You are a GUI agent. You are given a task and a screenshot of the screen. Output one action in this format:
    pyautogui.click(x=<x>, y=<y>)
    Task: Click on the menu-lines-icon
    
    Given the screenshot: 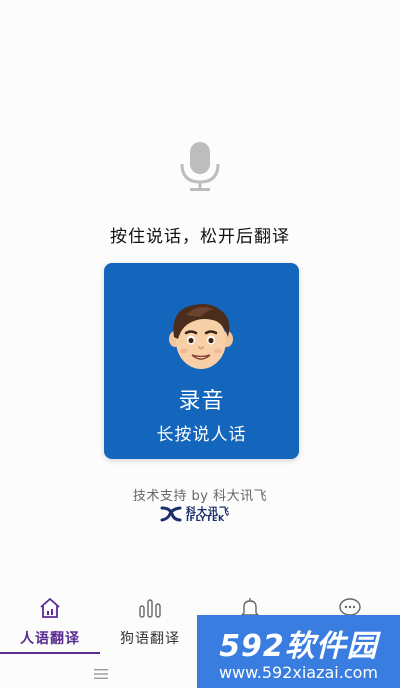 What is the action you would take?
    pyautogui.click(x=101, y=674)
    